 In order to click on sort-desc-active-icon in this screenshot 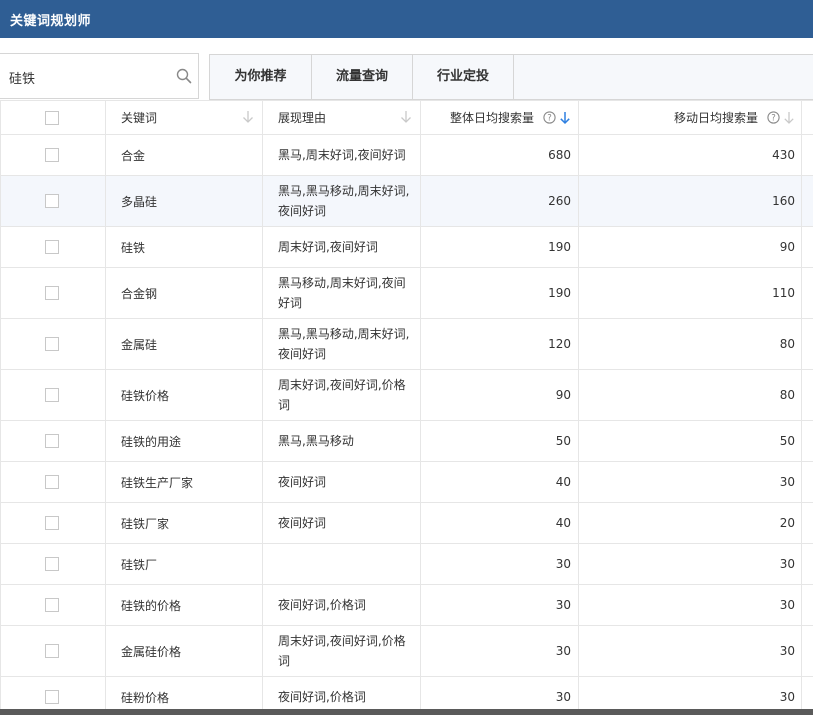, I will do `click(565, 118)`.